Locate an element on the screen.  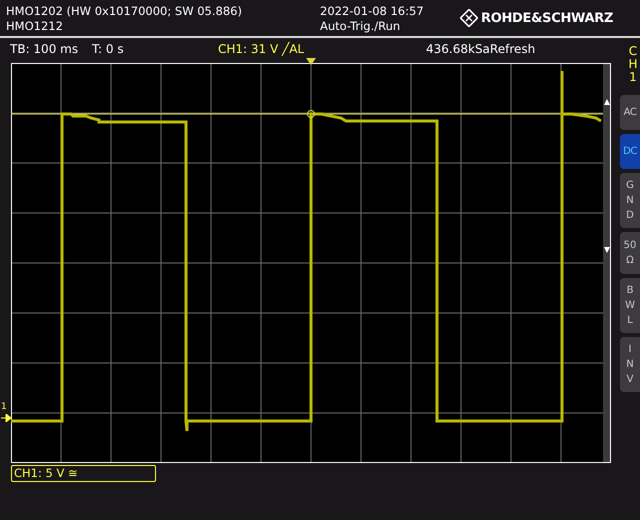
ground-marker: 1 is located at coordinates (4, 407).